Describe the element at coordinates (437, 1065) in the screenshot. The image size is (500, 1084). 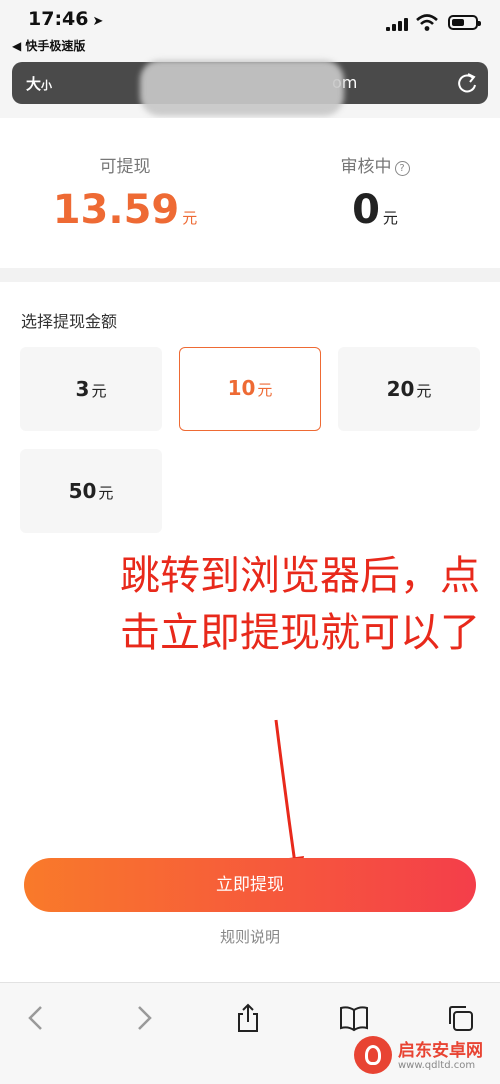
I see `watermark-url: www.qdltd.com` at that location.